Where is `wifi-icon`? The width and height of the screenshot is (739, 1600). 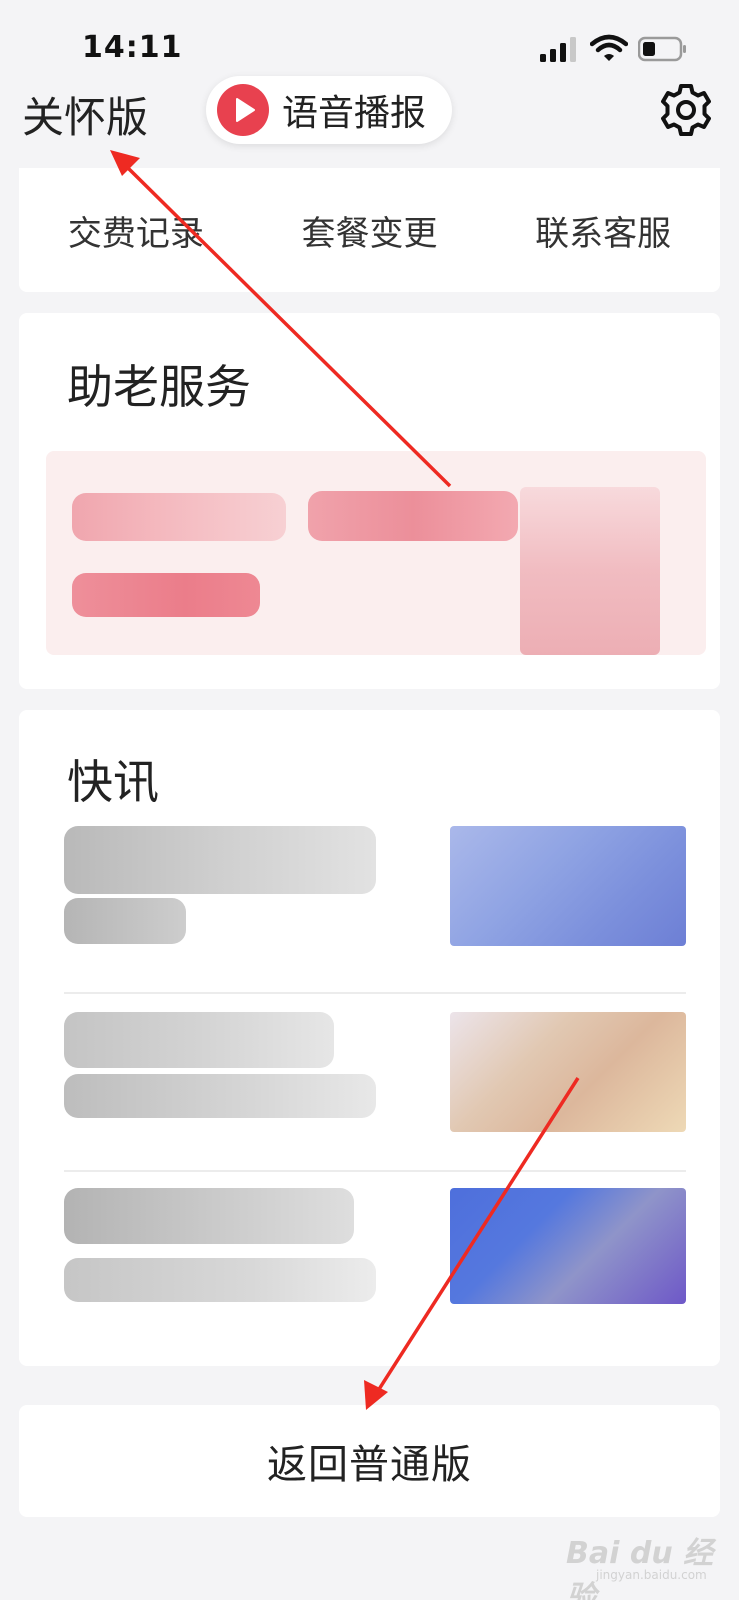 wifi-icon is located at coordinates (609, 47).